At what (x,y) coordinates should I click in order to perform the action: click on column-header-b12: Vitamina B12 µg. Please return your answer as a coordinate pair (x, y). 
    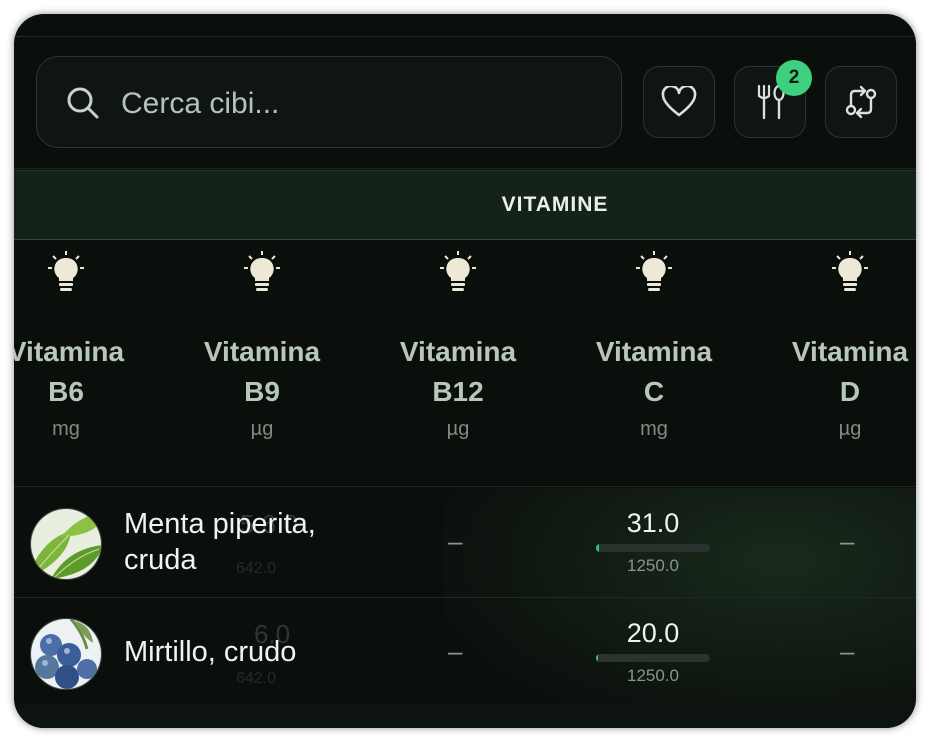
    Looking at the image, I should click on (458, 343).